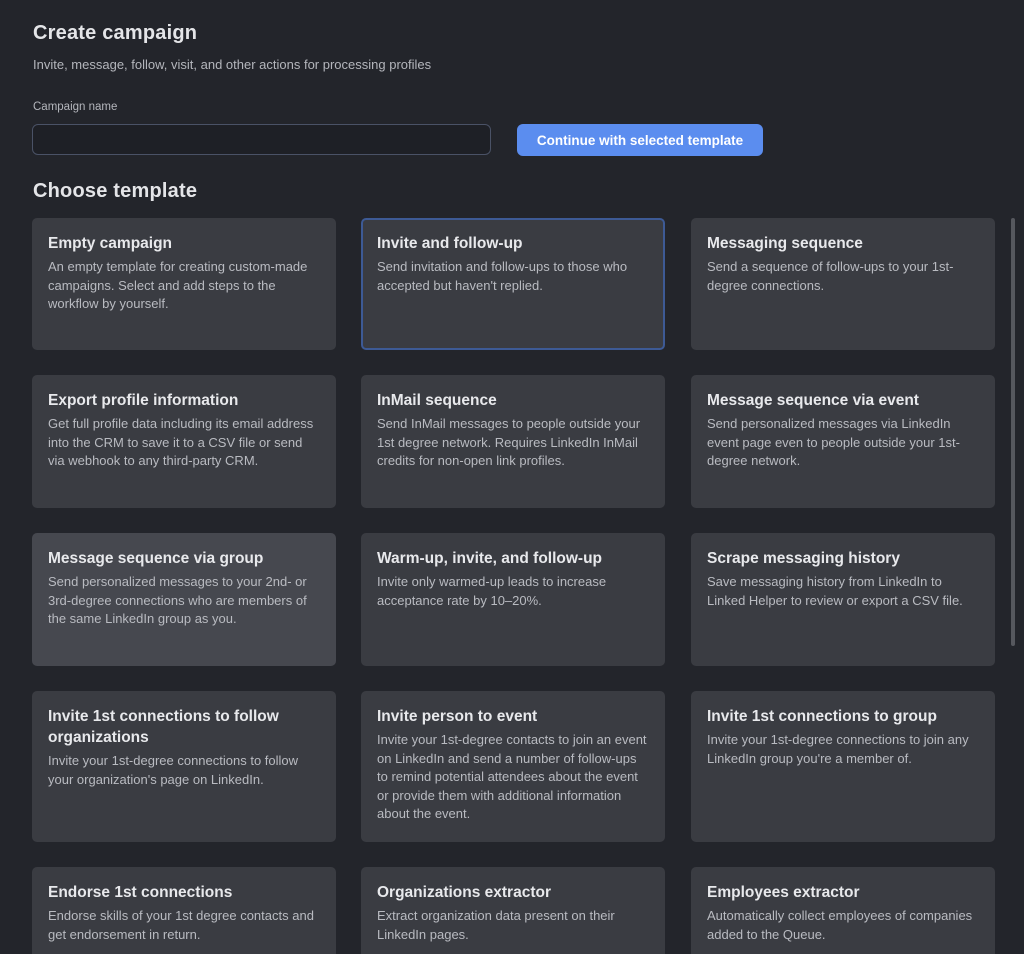  Describe the element at coordinates (813, 400) in the screenshot. I see `template-card-title: Message sequence via event` at that location.